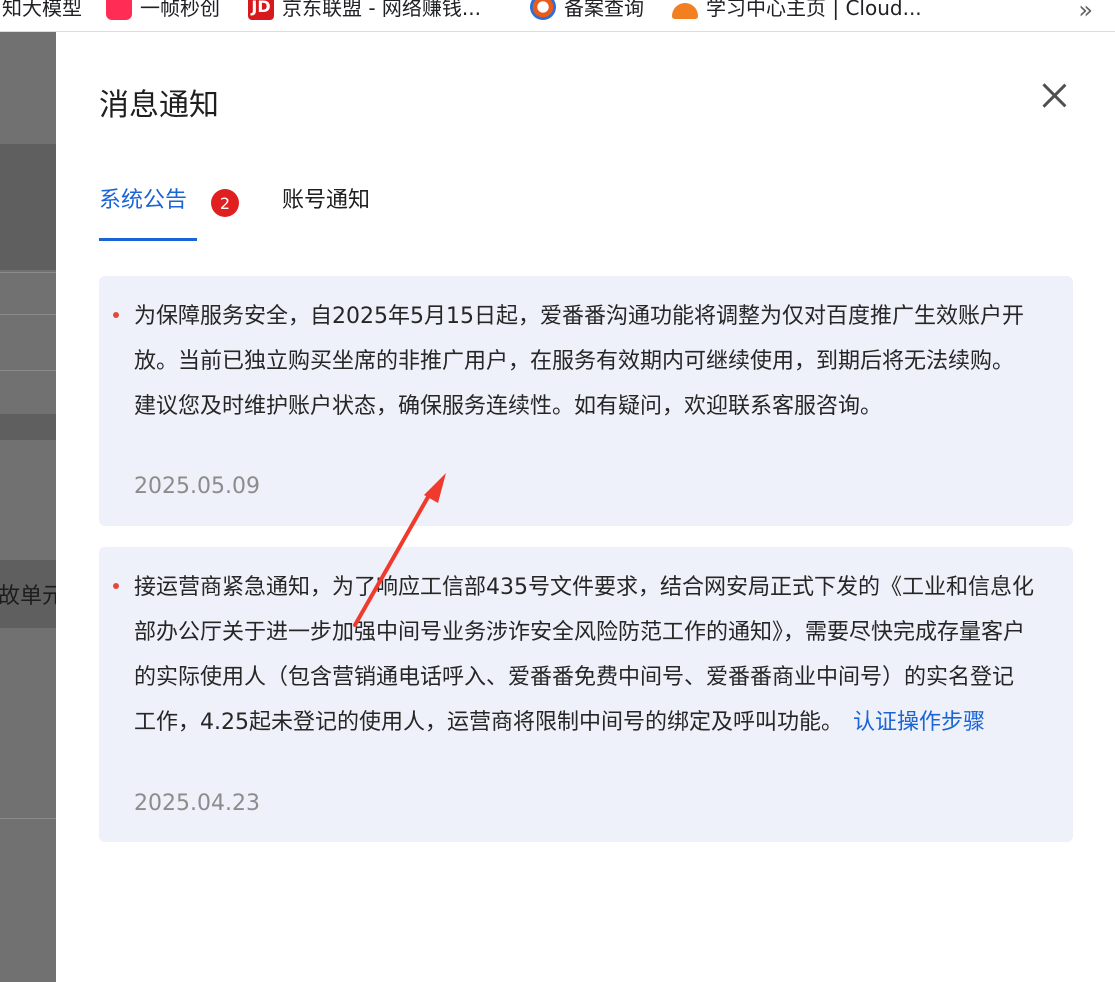 This screenshot has width=1115, height=982. I want to click on verification-steps-link: 认证操作步骤, so click(919, 722).